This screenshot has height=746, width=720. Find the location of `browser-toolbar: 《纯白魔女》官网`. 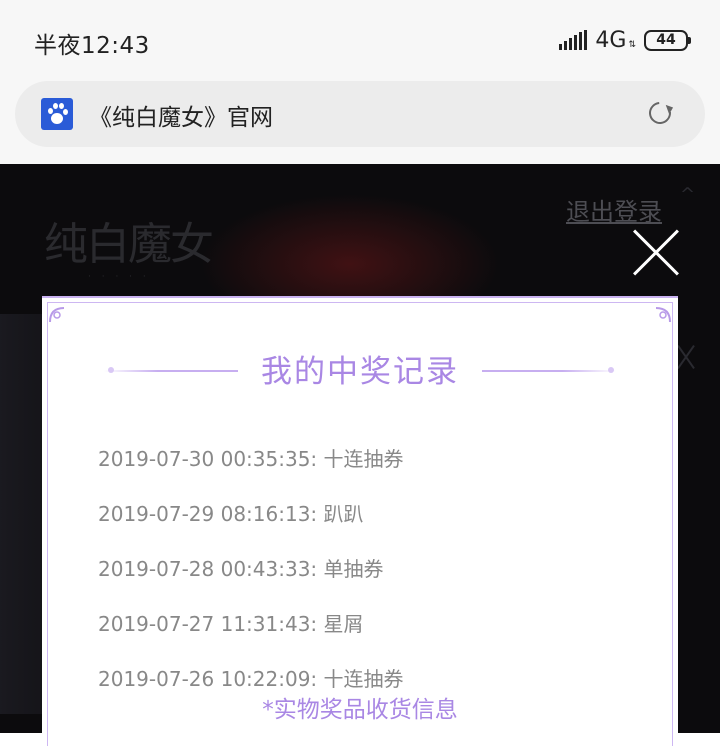

browser-toolbar: 《纯白魔女》官网 is located at coordinates (360, 122).